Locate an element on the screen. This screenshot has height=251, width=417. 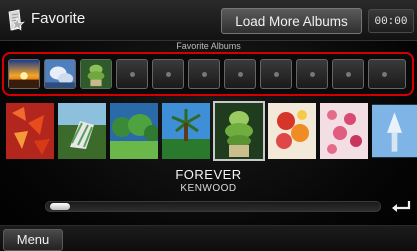
menu-button: Menu is located at coordinates (33, 240).